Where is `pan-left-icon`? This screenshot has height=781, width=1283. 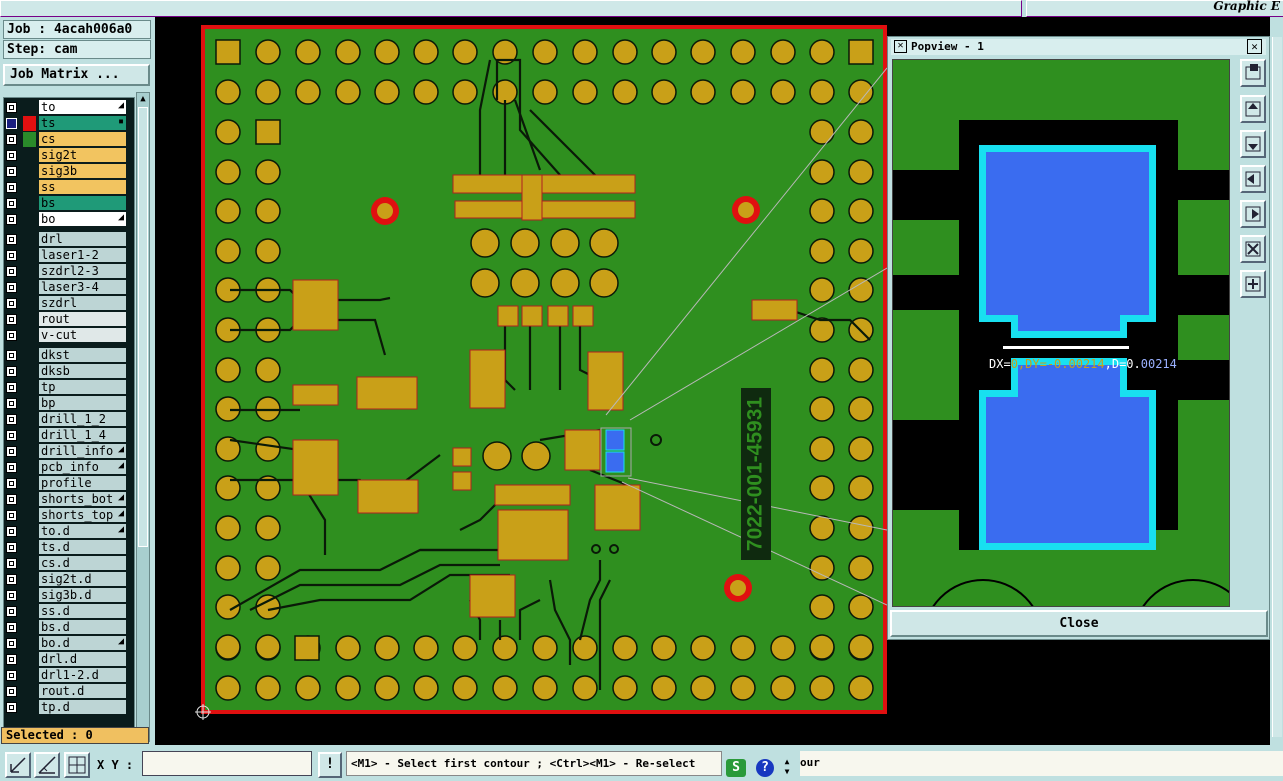
pan-left-icon is located at coordinates (1253, 179).